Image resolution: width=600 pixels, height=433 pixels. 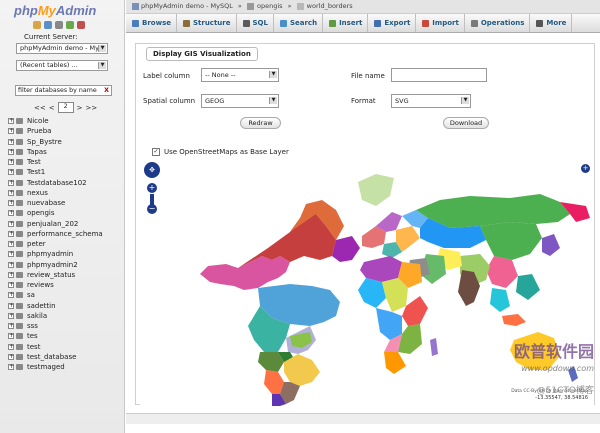 I want to click on zoom-out-icon: −, so click(x=152, y=209).